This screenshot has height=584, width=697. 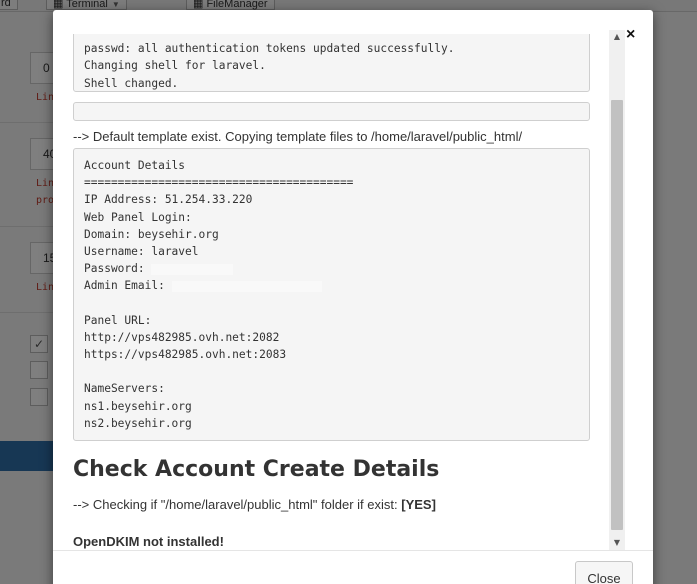 I want to click on close-icon: ×, so click(x=630, y=35).